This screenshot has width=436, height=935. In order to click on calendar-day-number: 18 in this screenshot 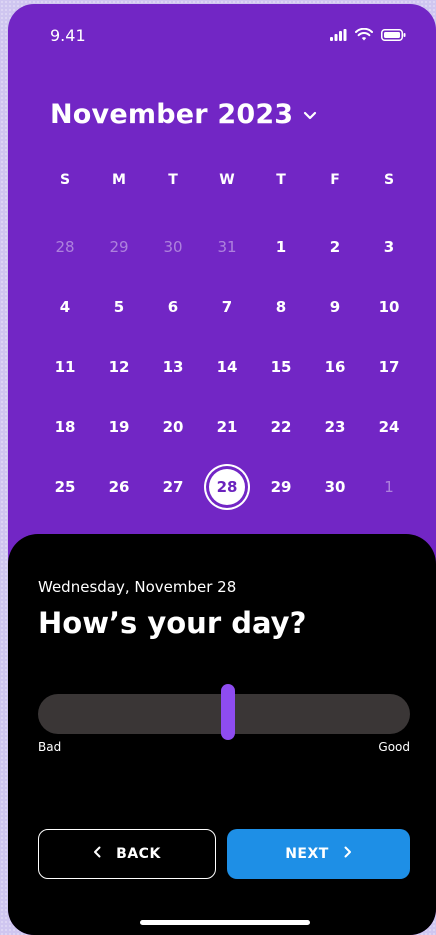, I will do `click(65, 427)`.